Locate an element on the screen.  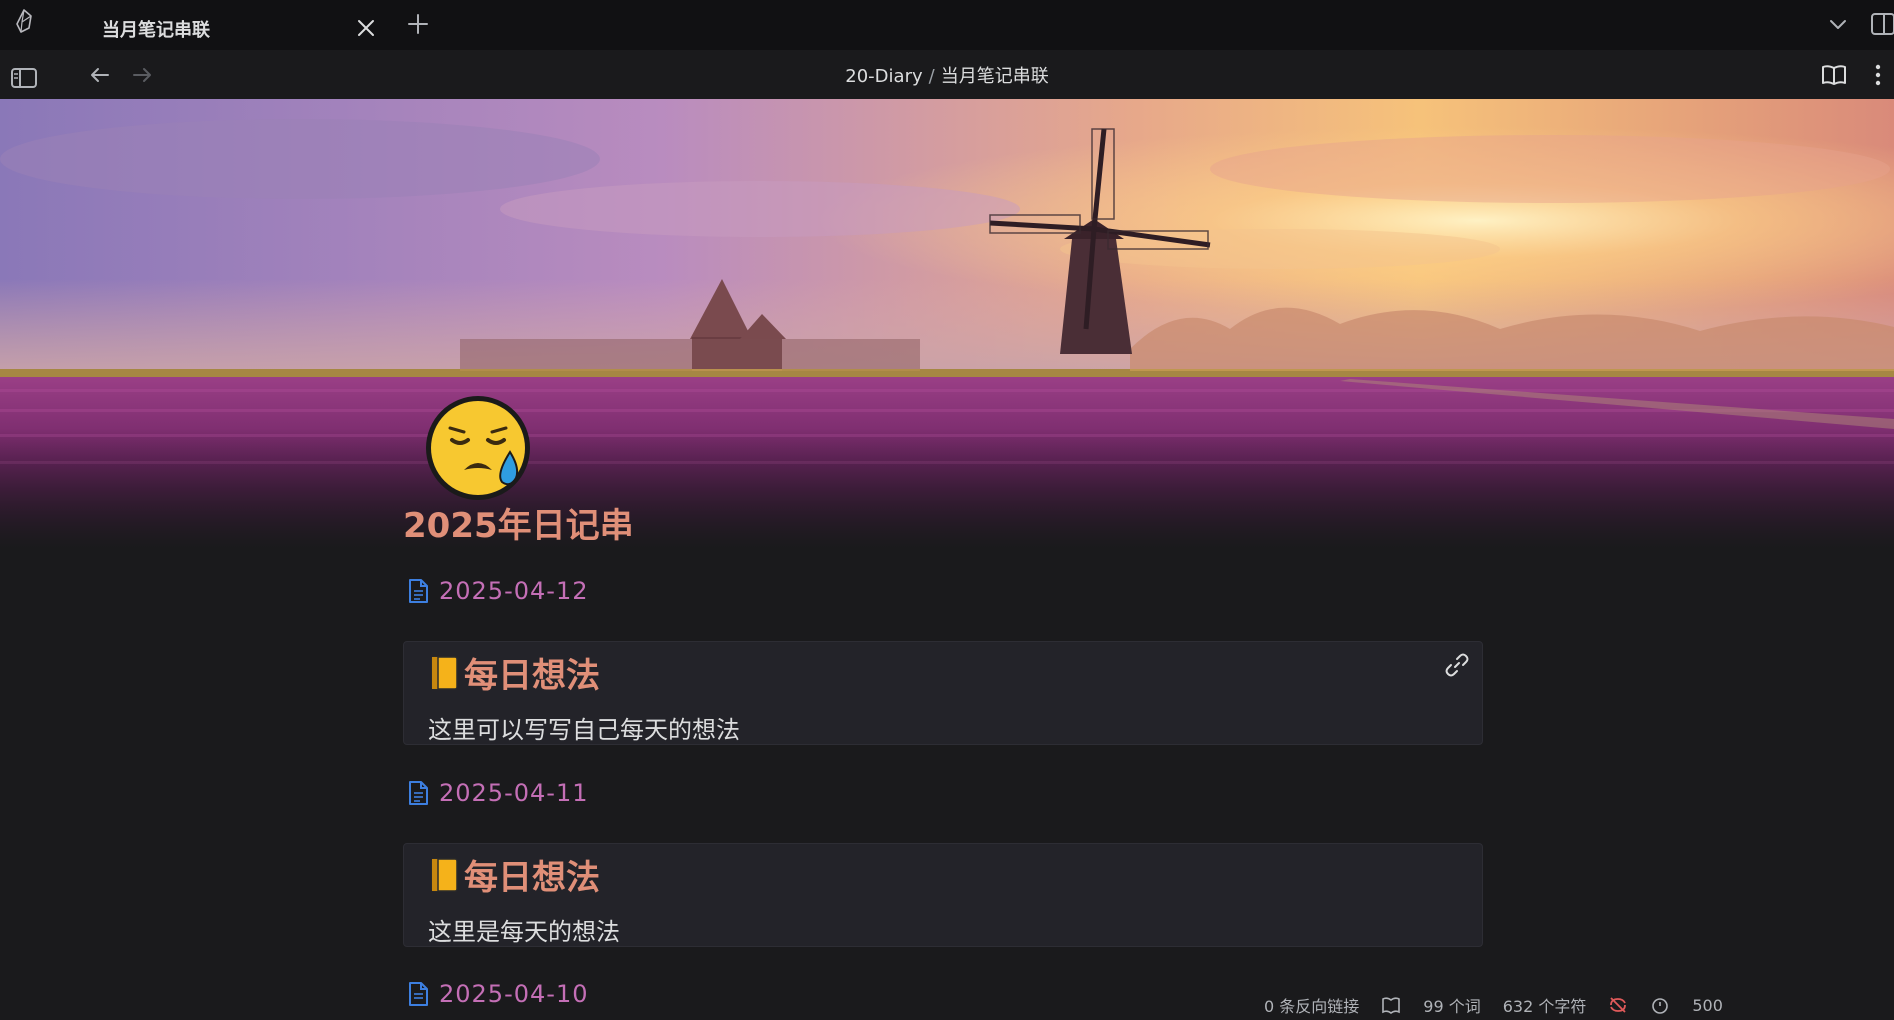
page-title: 2025年日记串 is located at coordinates (518, 526).